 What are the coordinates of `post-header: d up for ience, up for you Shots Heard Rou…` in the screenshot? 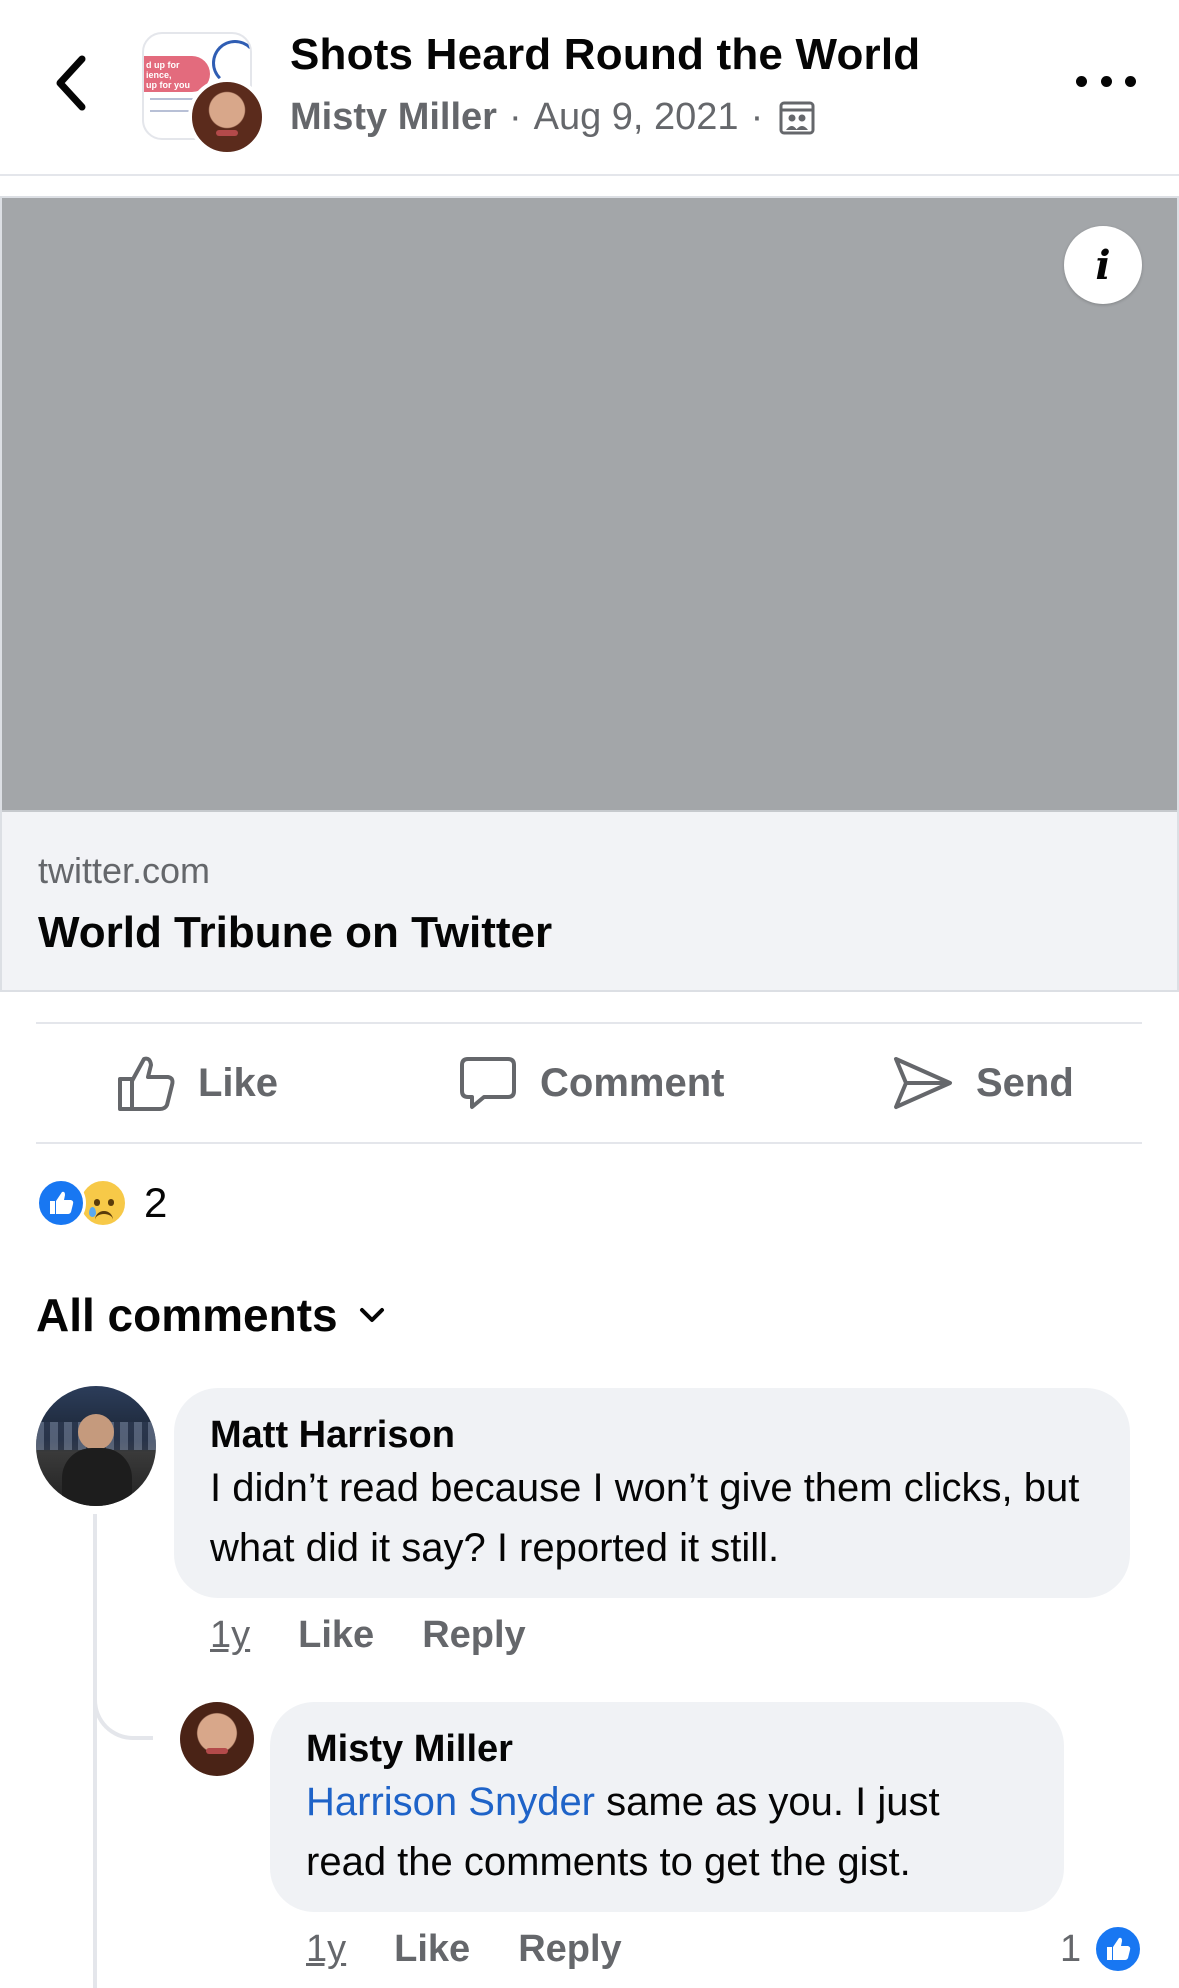 It's located at (589, 88).